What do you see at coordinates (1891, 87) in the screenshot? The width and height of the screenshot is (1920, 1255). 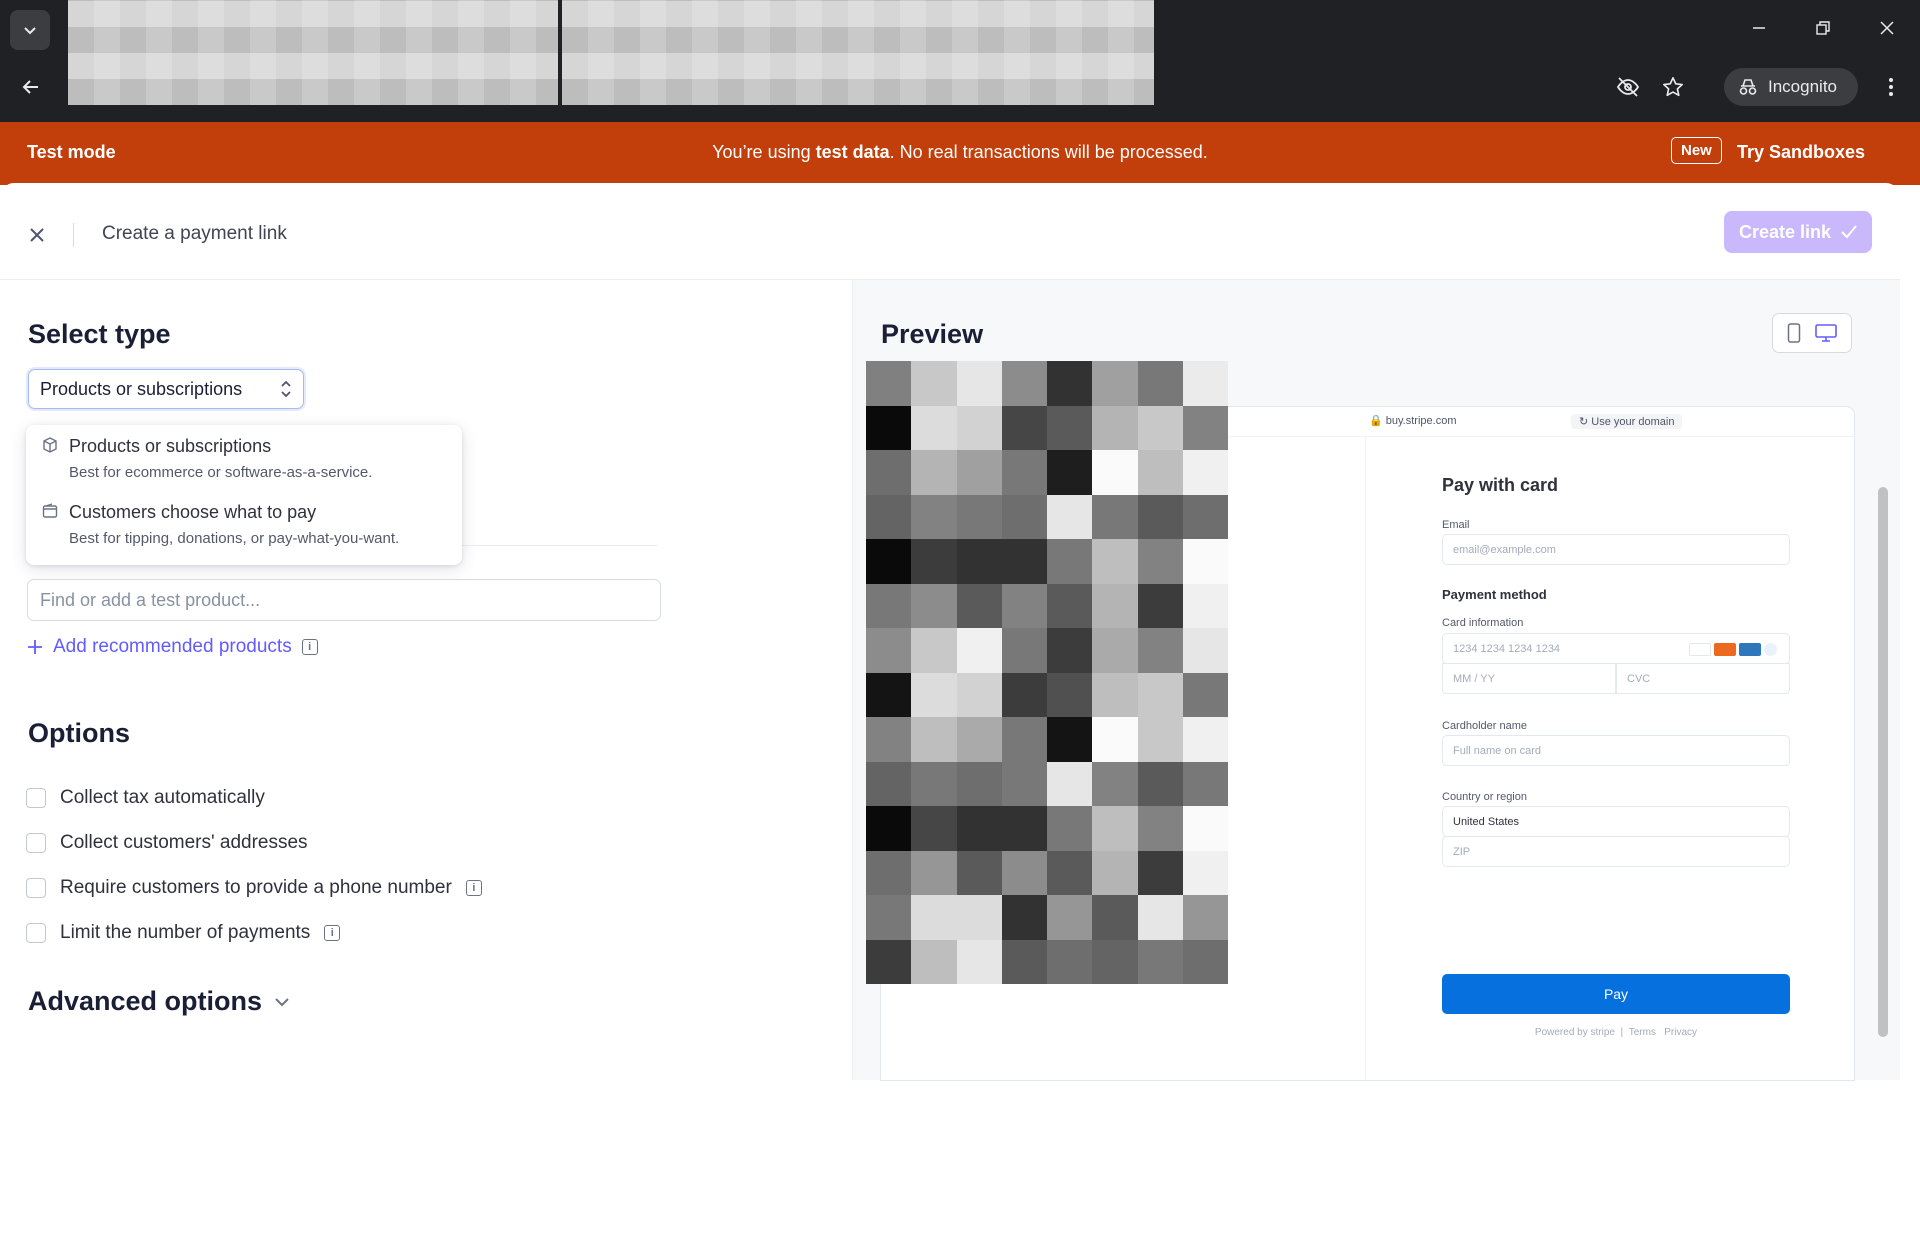 I see `browser-menu-button` at bounding box center [1891, 87].